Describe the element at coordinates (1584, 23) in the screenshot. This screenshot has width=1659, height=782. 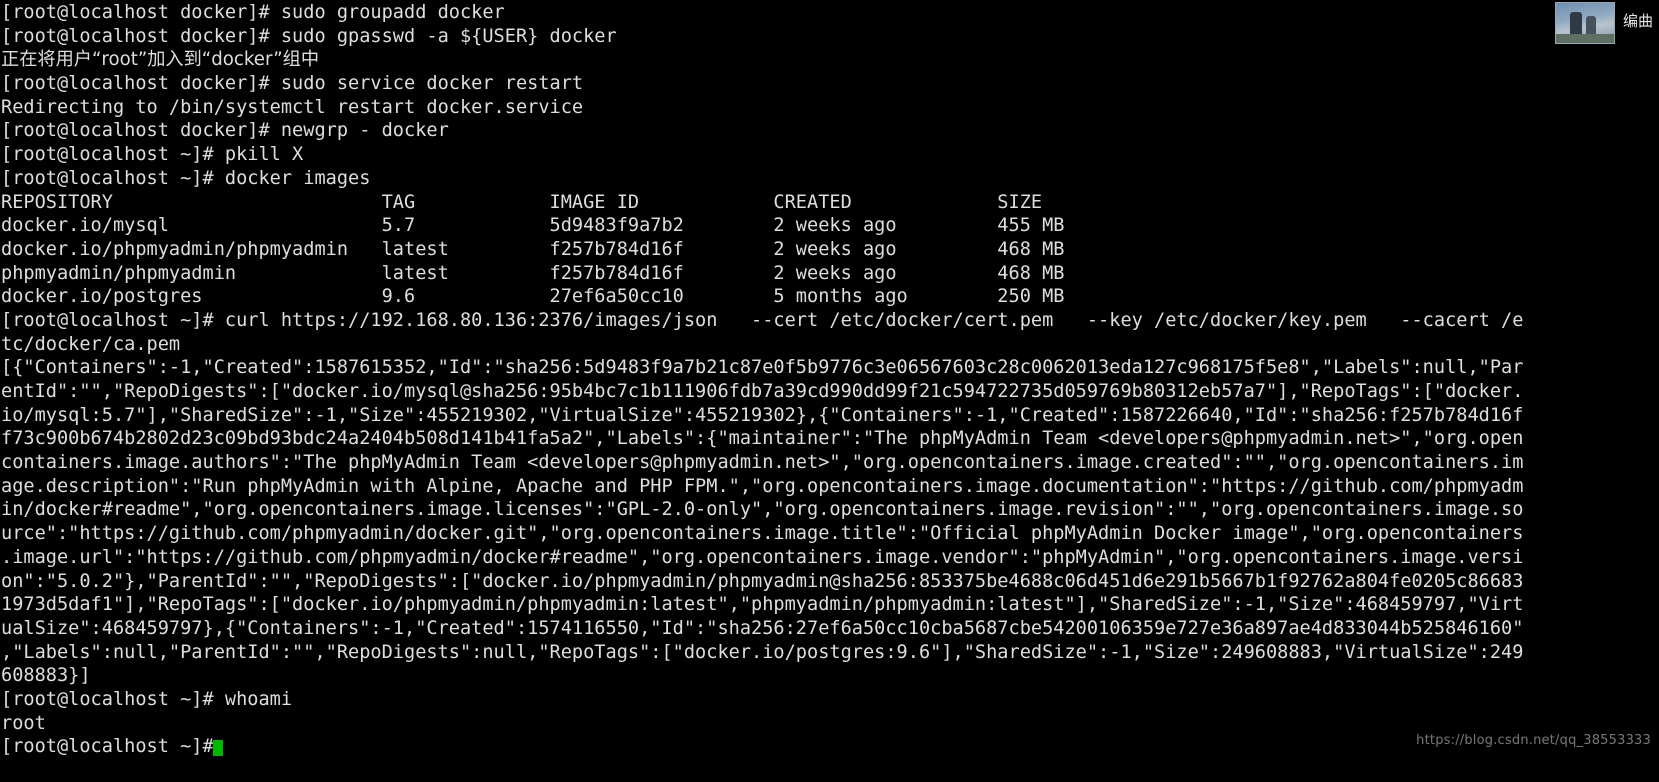
I see `thumbnail-image` at that location.